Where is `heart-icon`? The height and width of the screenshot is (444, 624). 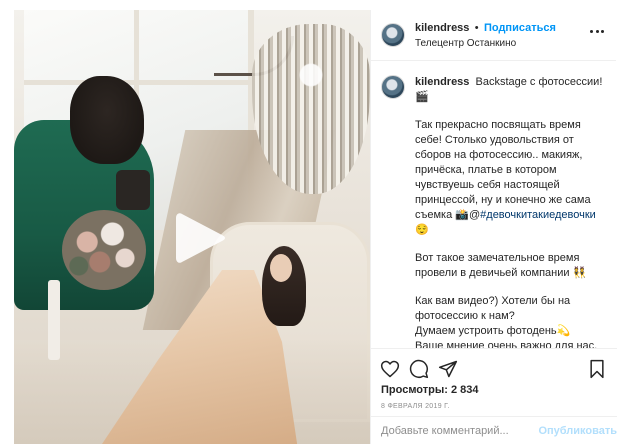 heart-icon is located at coordinates (390, 369).